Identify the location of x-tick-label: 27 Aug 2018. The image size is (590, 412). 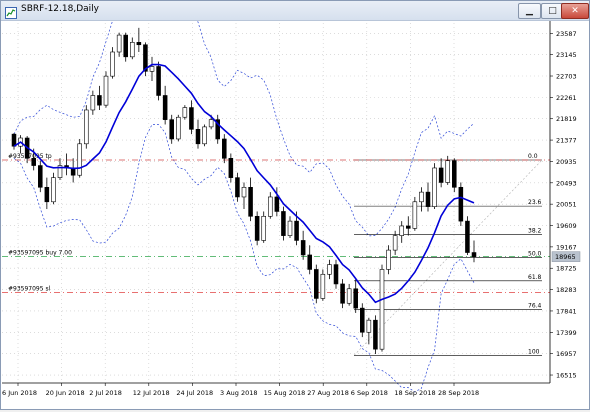
(328, 393).